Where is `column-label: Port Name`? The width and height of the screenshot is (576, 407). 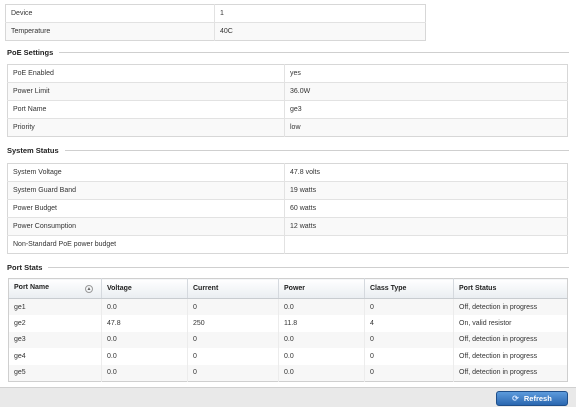
column-label: Port Name is located at coordinates (32, 287).